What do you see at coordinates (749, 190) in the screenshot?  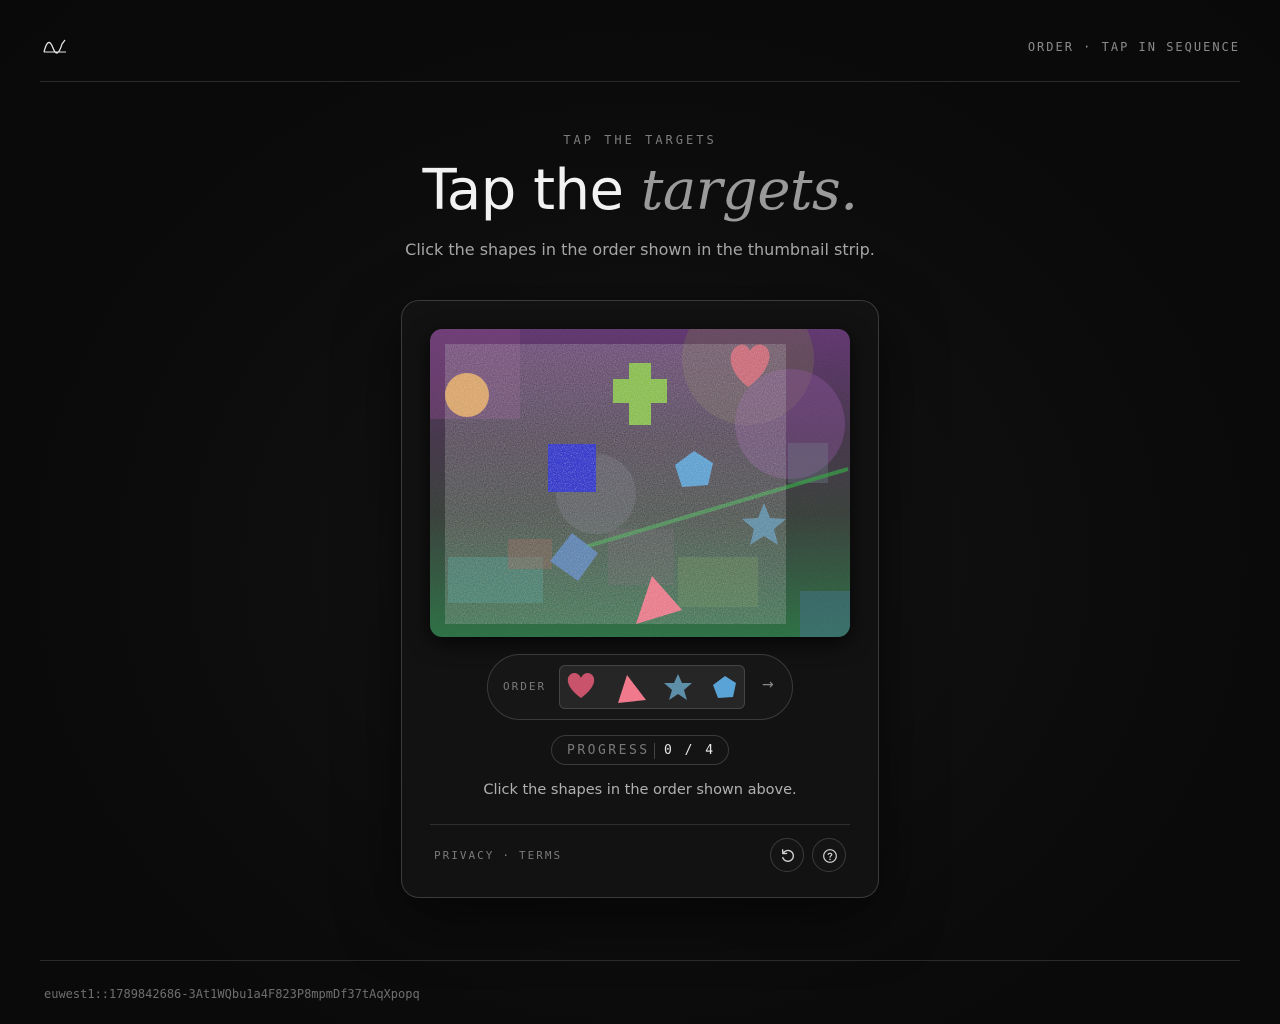 I see `title-emphasis: targets.` at bounding box center [749, 190].